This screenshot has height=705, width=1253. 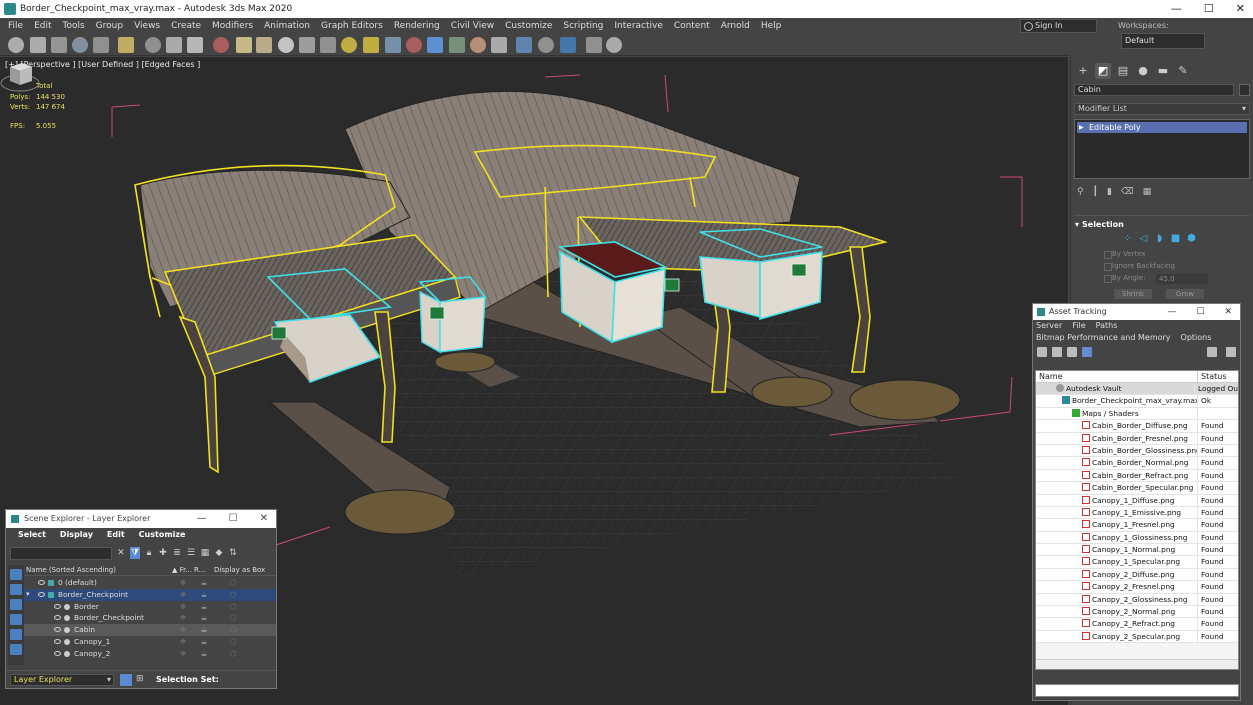 What do you see at coordinates (286, 45) in the screenshot?
I see `circle-icon` at bounding box center [286, 45].